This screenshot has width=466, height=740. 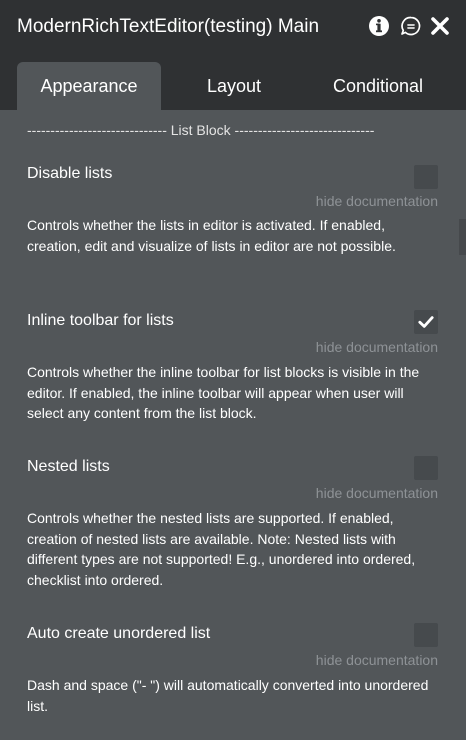 What do you see at coordinates (68, 466) in the screenshot?
I see `property-label-nested-lists: Nested lists` at bounding box center [68, 466].